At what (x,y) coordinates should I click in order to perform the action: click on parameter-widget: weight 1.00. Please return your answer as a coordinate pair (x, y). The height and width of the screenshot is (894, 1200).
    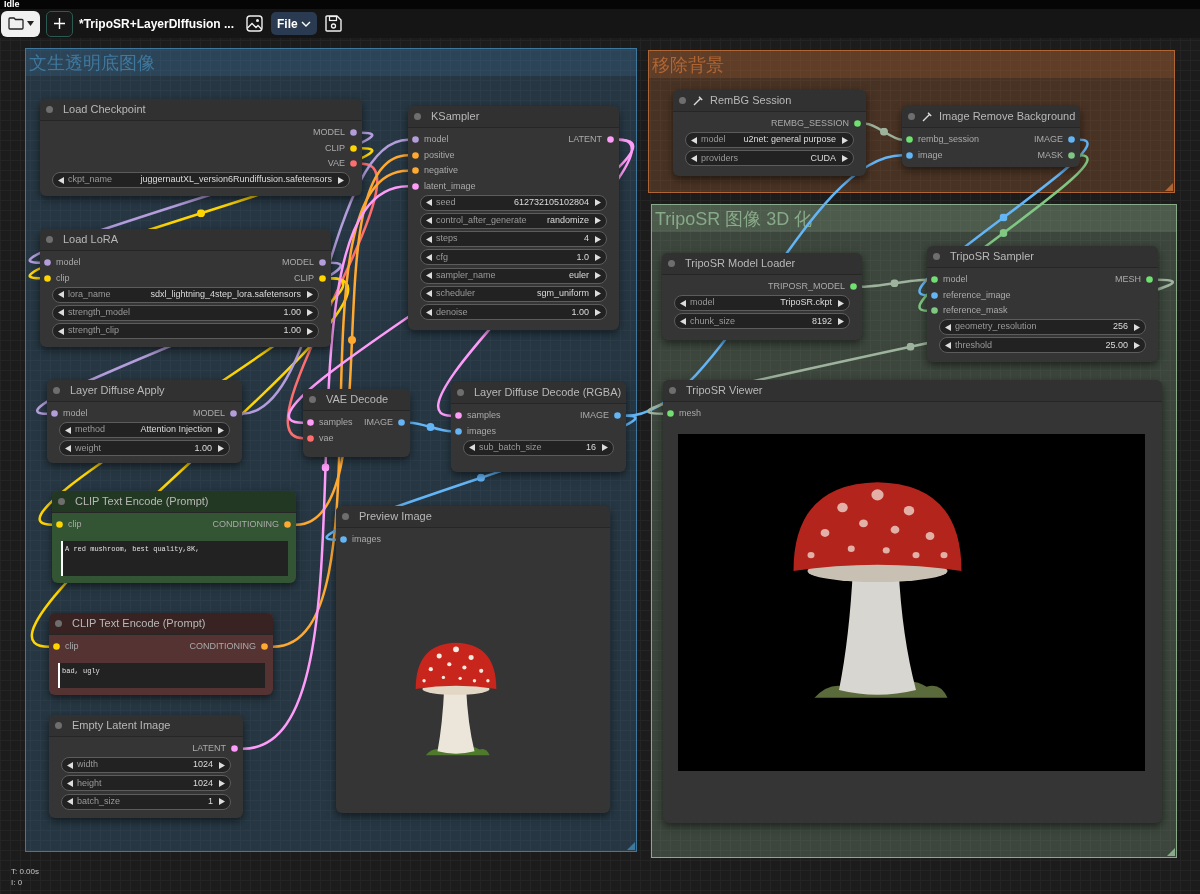
    Looking at the image, I should click on (144, 448).